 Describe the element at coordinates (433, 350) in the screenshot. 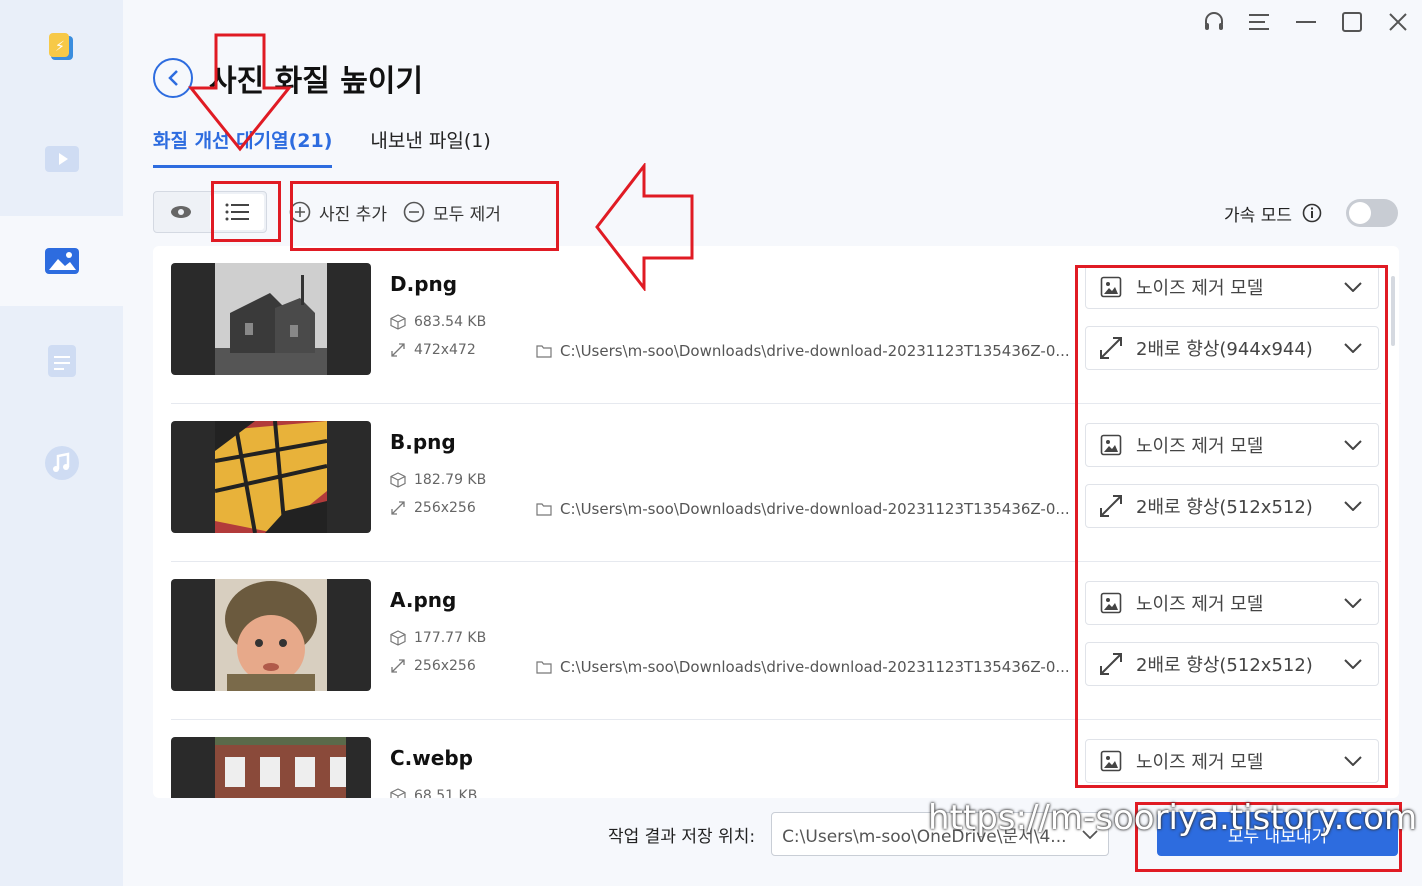

I see `file-dimensions: 472x472` at that location.